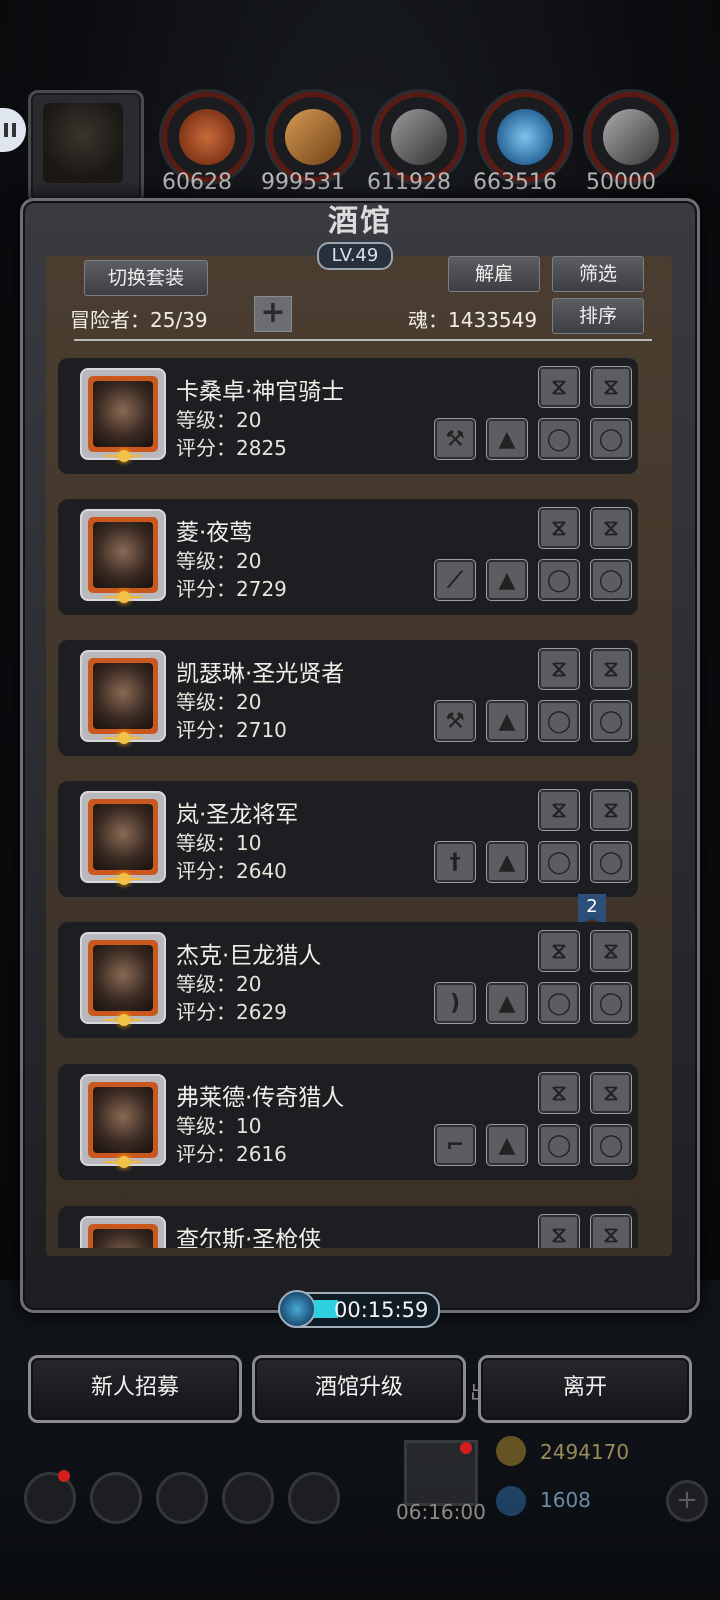 This screenshot has width=720, height=1600. I want to click on resource-value-1: 60628, so click(197, 182).